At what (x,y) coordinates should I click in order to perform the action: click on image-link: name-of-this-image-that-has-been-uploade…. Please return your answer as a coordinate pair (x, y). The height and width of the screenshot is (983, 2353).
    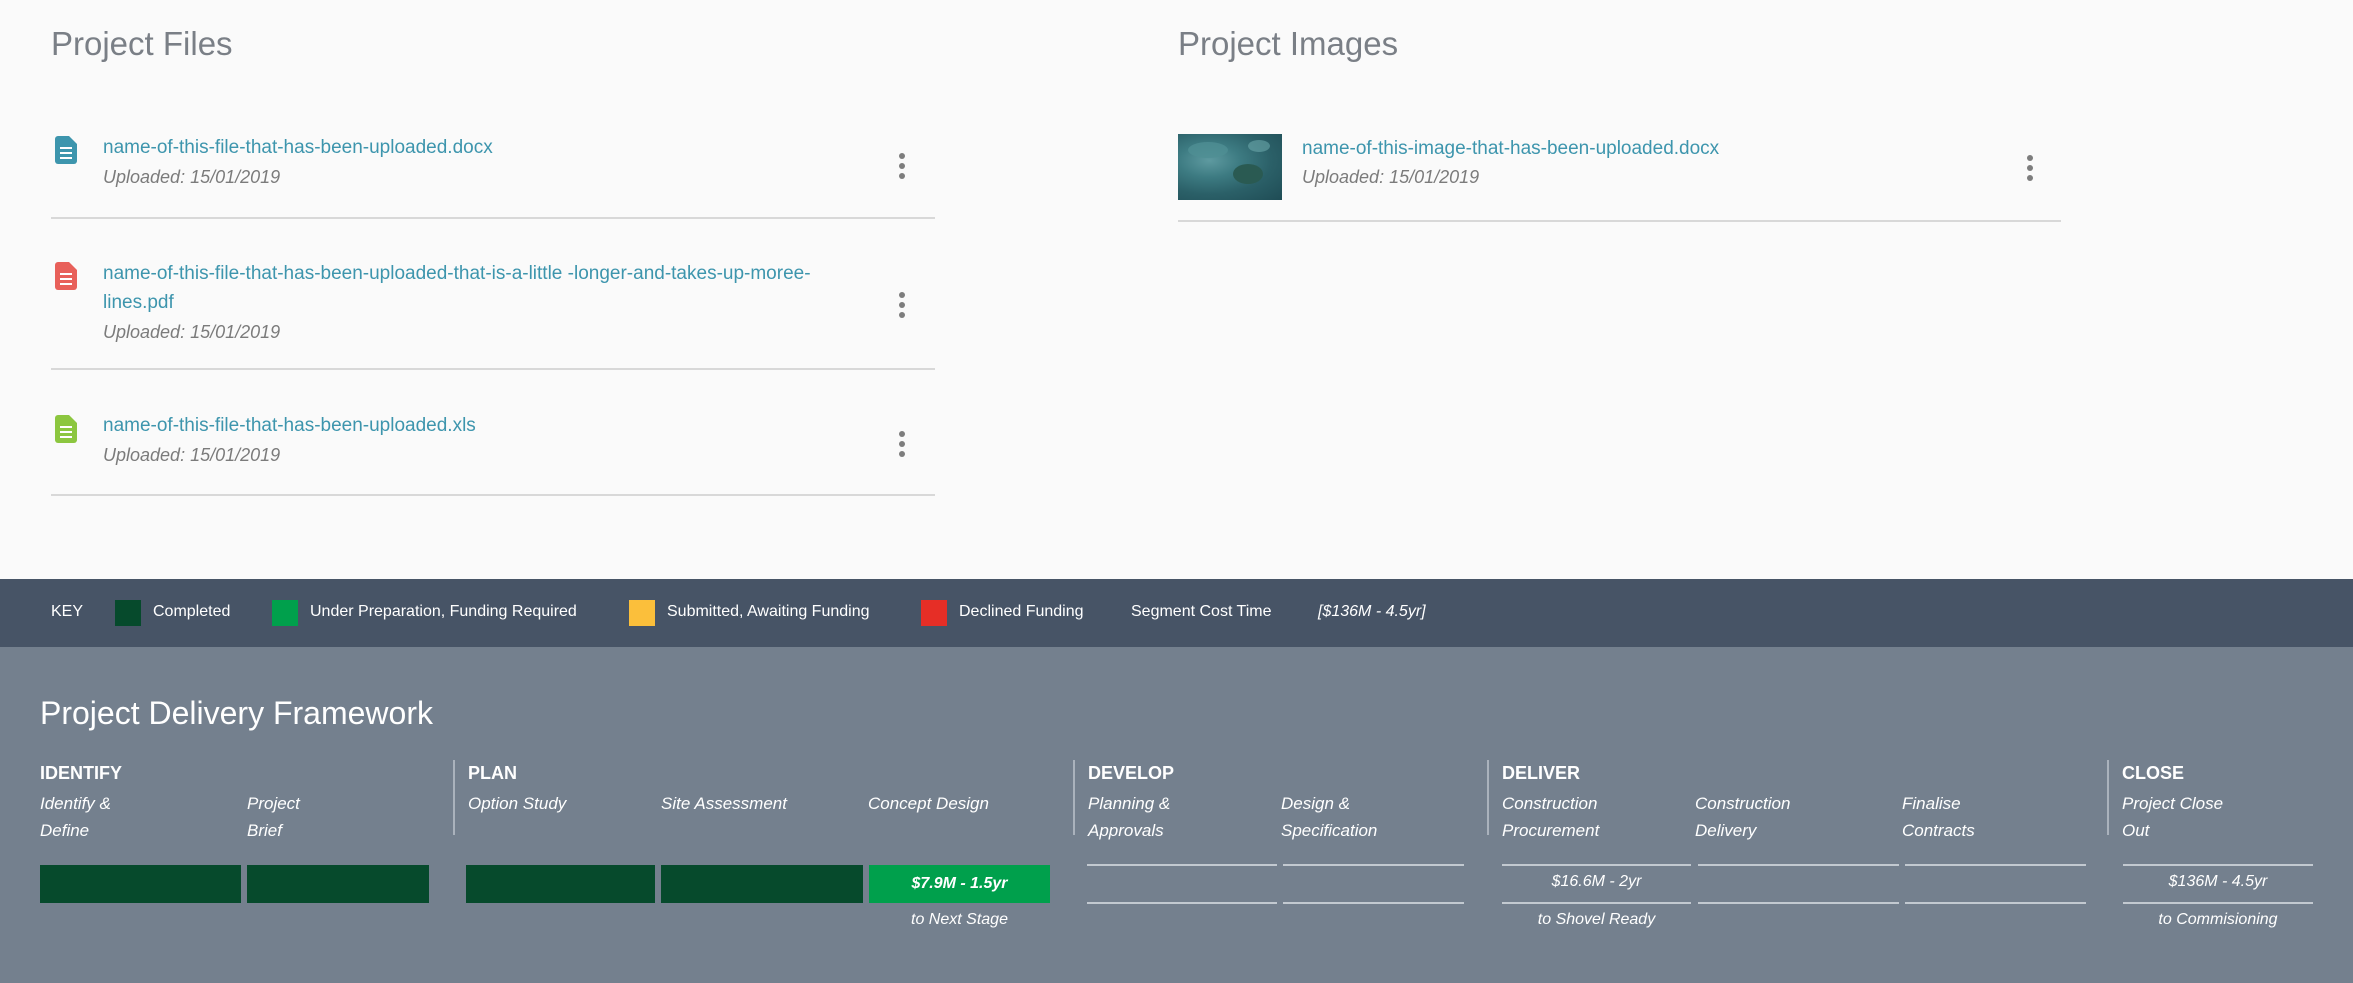
    Looking at the image, I should click on (1510, 148).